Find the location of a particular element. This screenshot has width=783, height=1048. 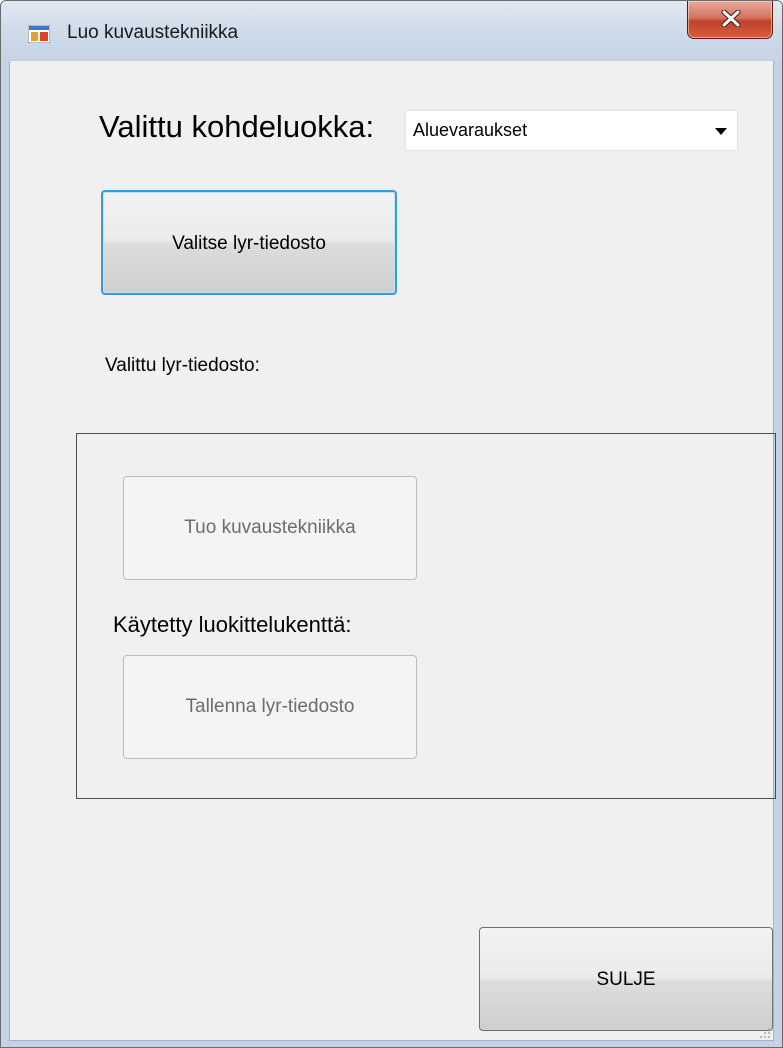

selected-lyr-file-label: Valittu lyr-tiedosto: is located at coordinates (182, 365).